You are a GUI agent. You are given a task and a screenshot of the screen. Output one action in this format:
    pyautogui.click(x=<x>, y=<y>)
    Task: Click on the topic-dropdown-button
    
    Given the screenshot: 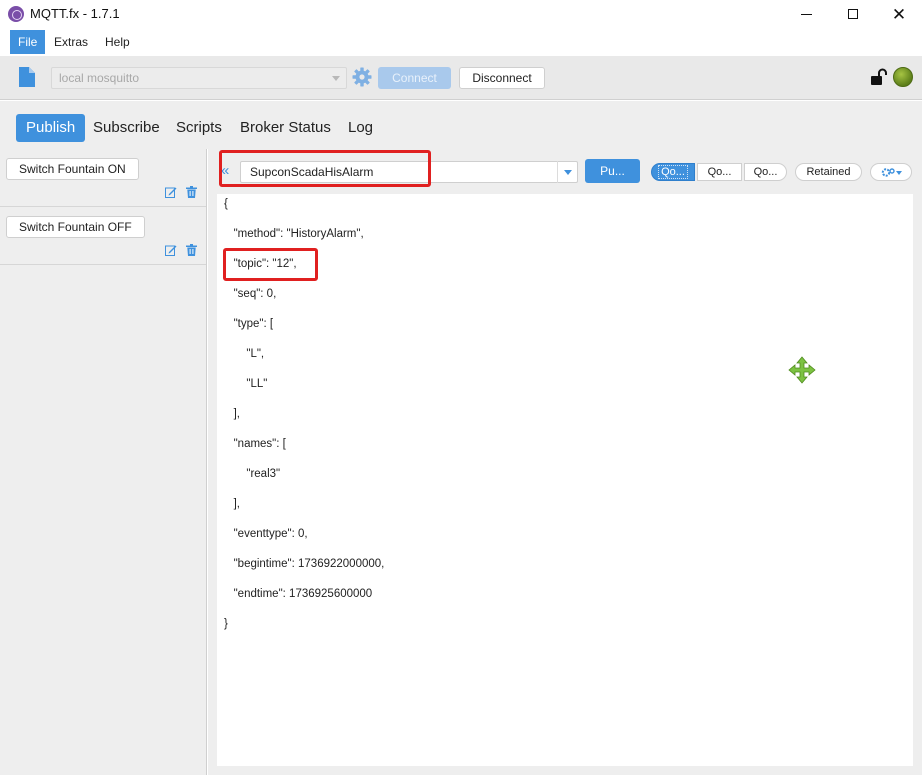 What is the action you would take?
    pyautogui.click(x=567, y=172)
    